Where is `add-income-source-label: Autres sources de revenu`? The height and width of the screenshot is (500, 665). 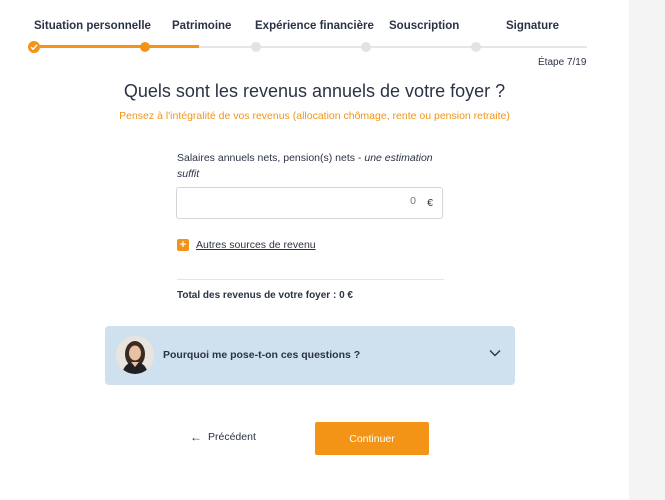
add-income-source-label: Autres sources de revenu is located at coordinates (256, 245).